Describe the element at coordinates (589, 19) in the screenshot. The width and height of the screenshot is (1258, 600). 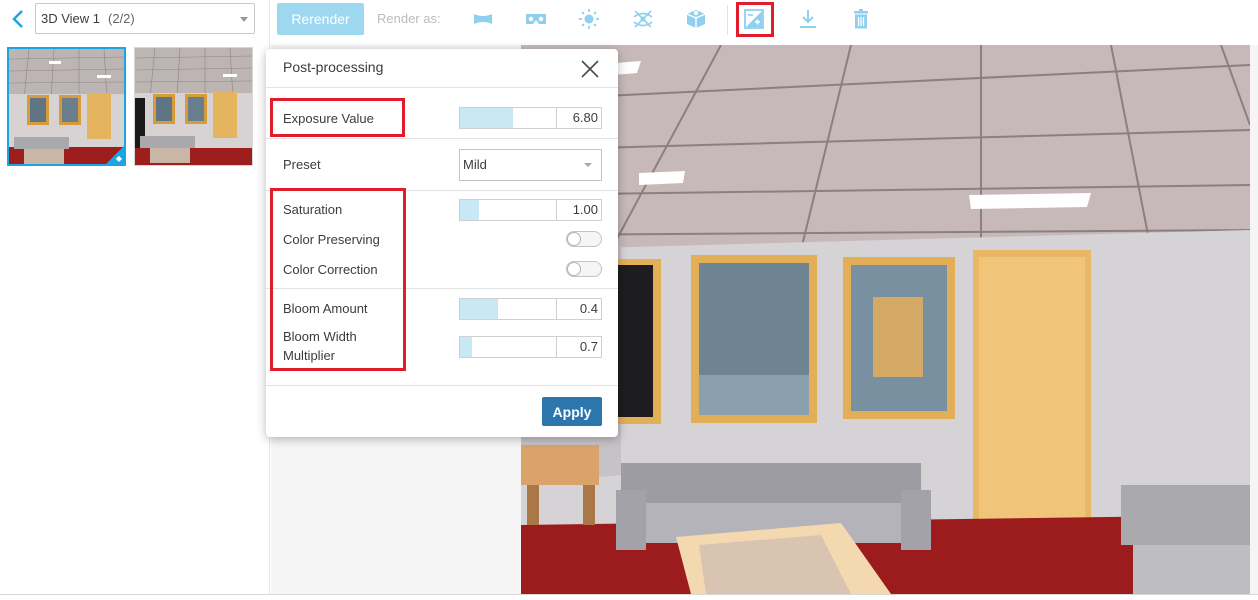
I see `illuminance-icon` at that location.